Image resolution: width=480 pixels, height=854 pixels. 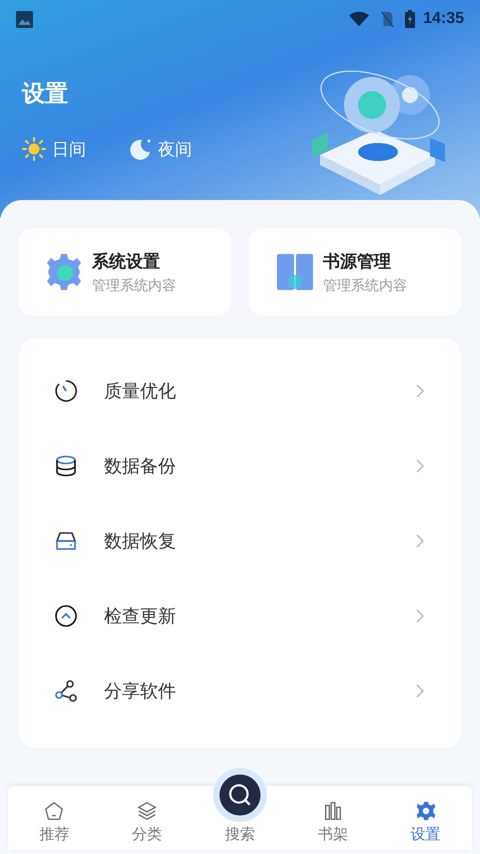 What do you see at coordinates (140, 149) in the screenshot?
I see `moon-icon` at bounding box center [140, 149].